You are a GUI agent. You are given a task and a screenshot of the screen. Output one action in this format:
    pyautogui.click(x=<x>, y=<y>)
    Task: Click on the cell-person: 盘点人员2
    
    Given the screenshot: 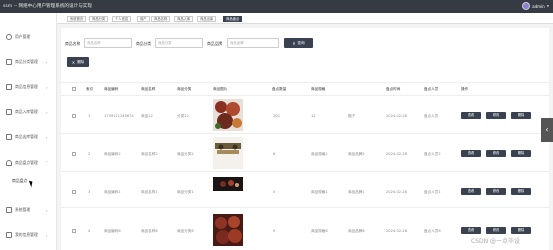 What is the action you would take?
    pyautogui.click(x=432, y=154)
    